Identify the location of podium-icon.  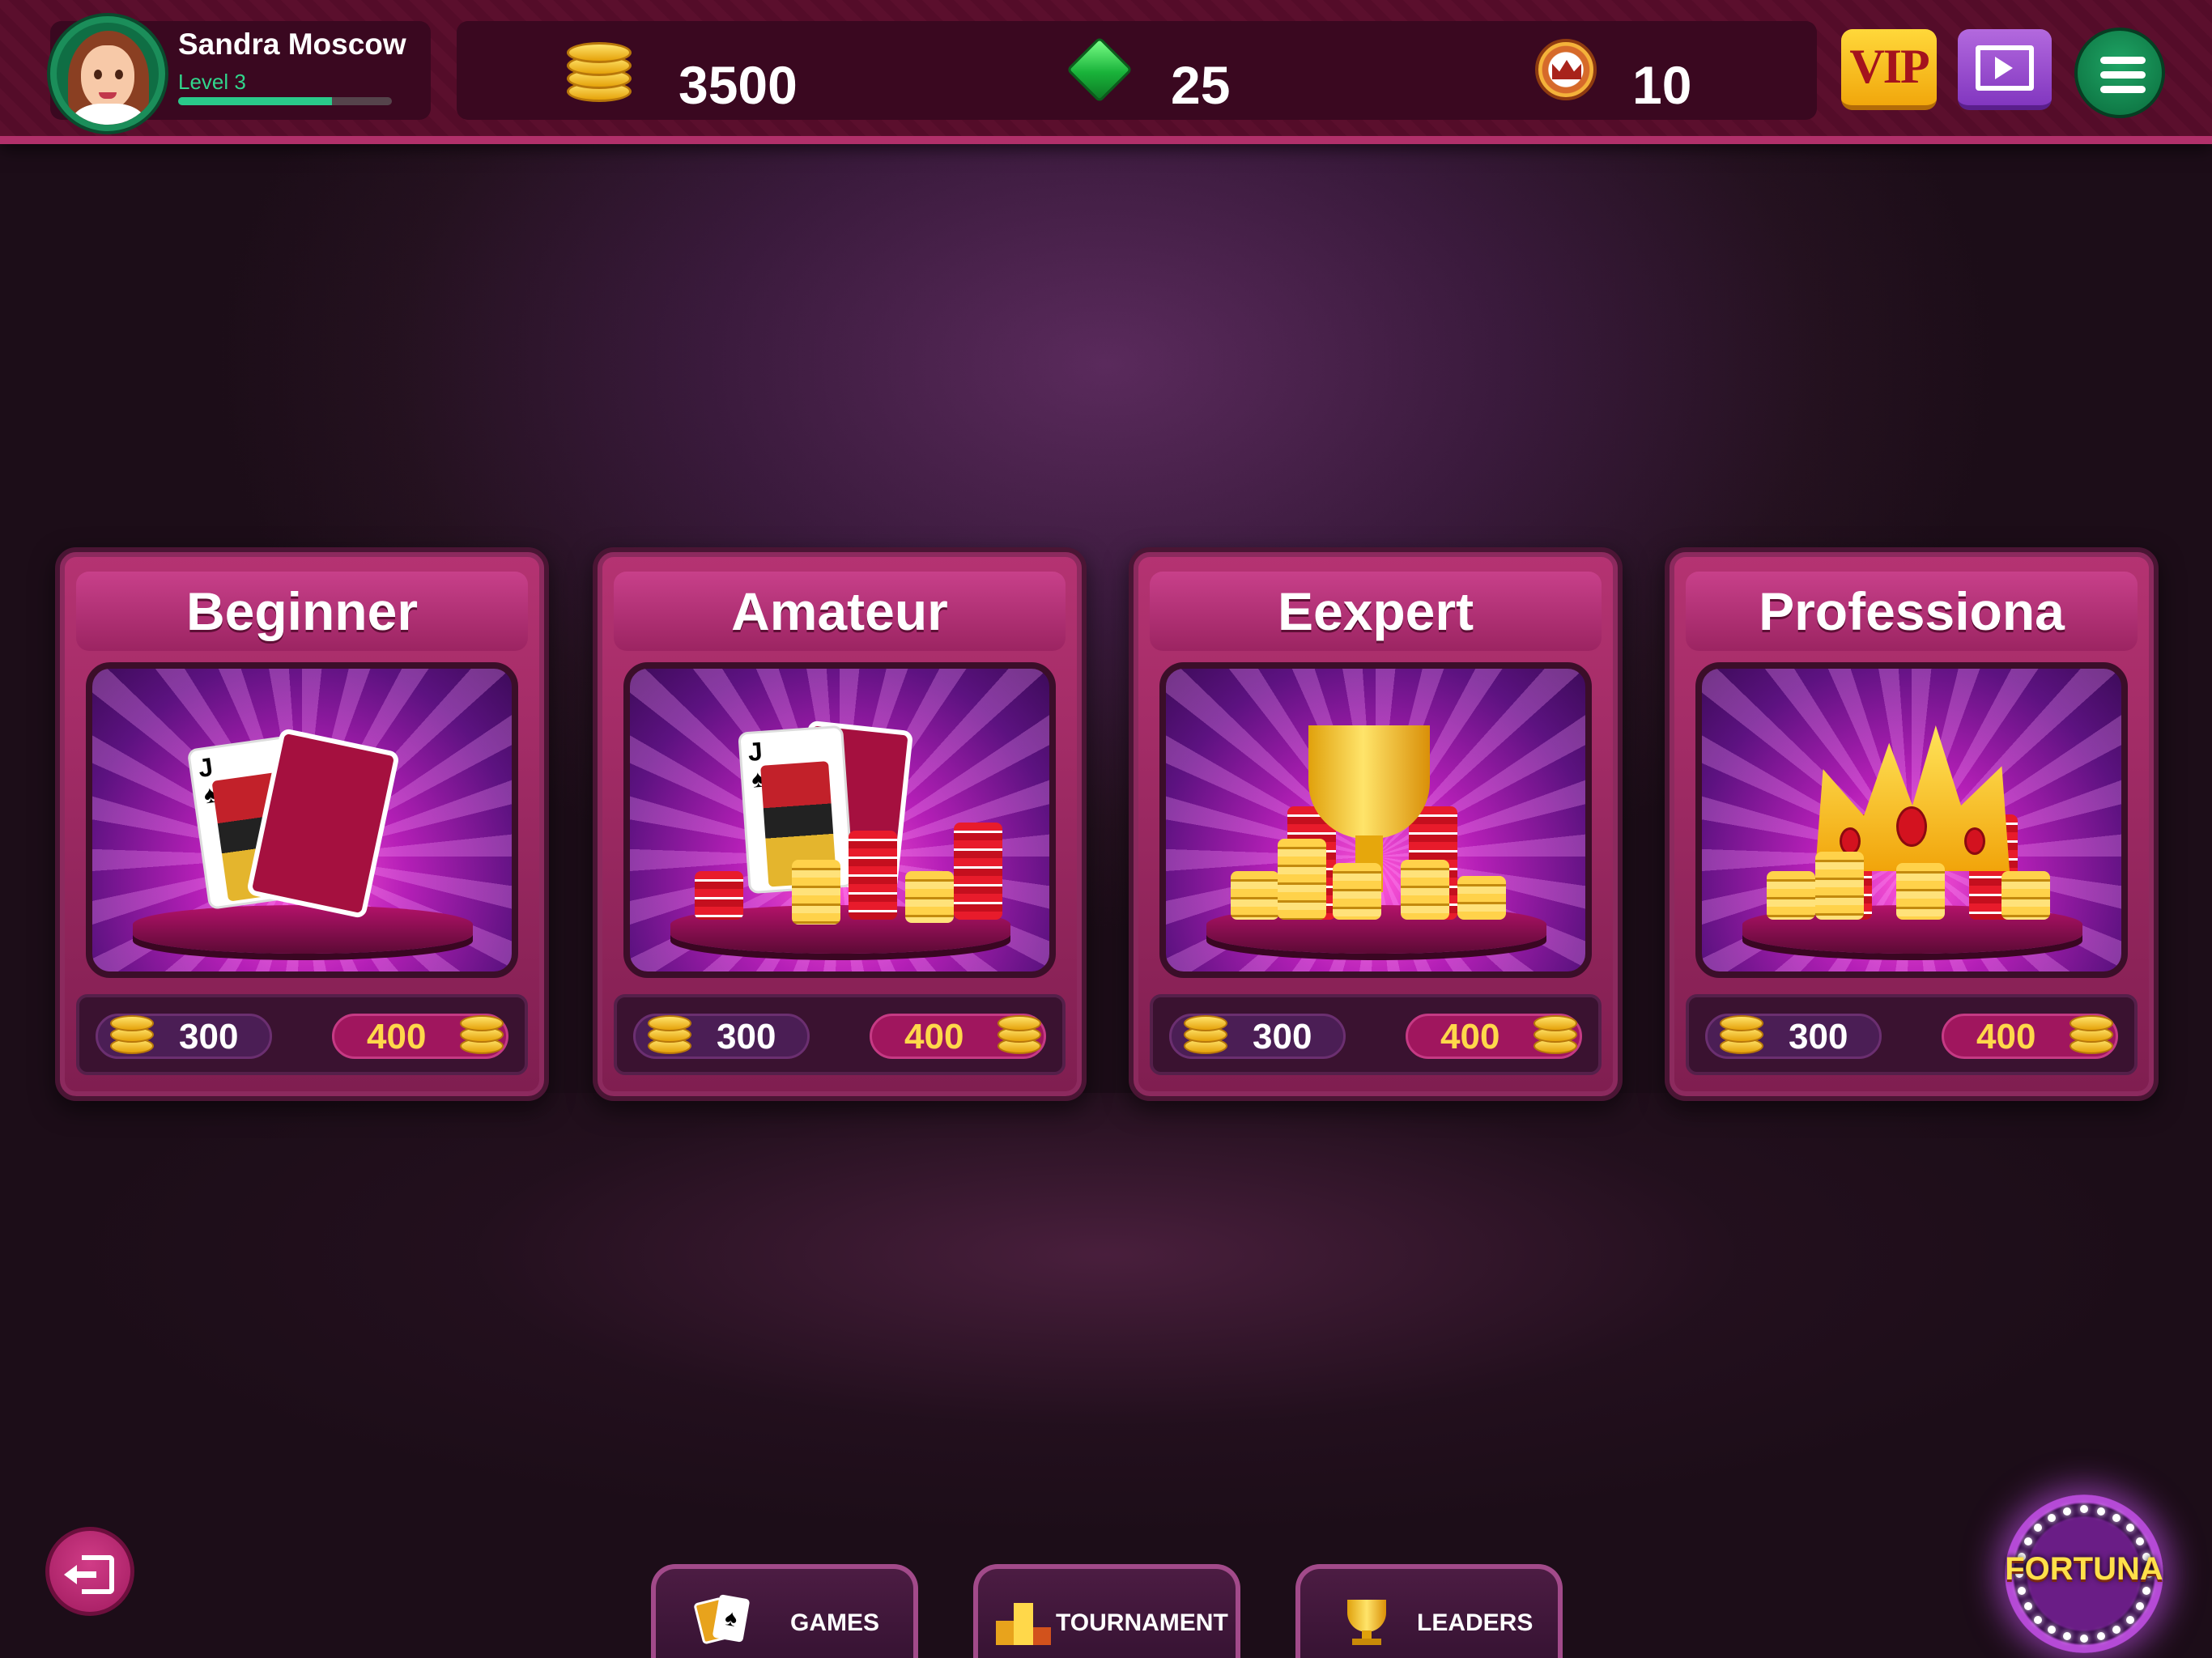
(1024, 1621).